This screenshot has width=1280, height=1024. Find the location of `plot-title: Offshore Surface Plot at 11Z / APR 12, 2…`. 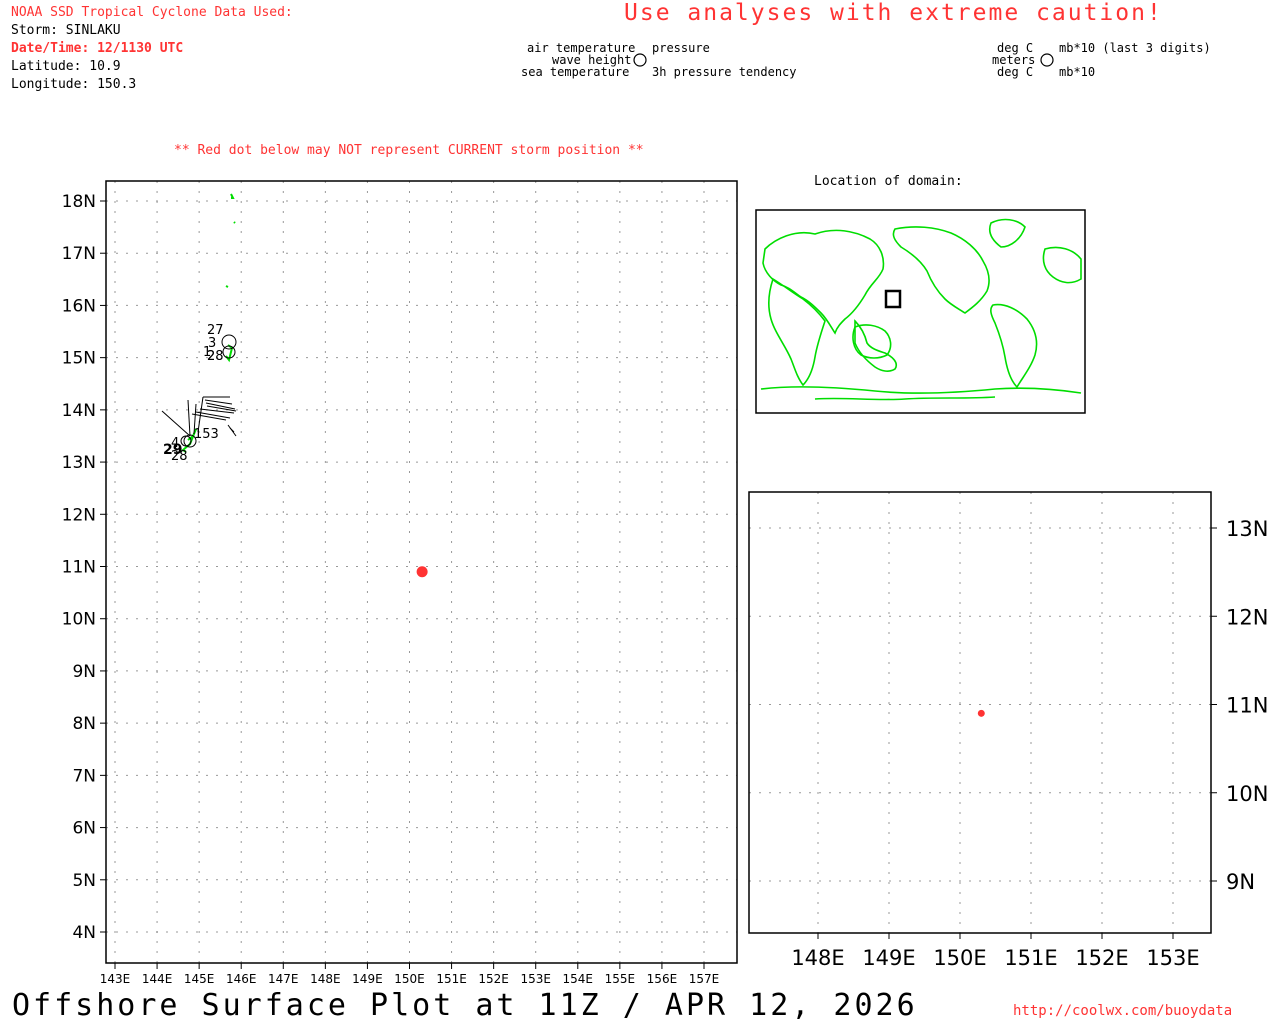

plot-title: Offshore Surface Plot at 11Z / APR 12, 2… is located at coordinates (465, 1005).